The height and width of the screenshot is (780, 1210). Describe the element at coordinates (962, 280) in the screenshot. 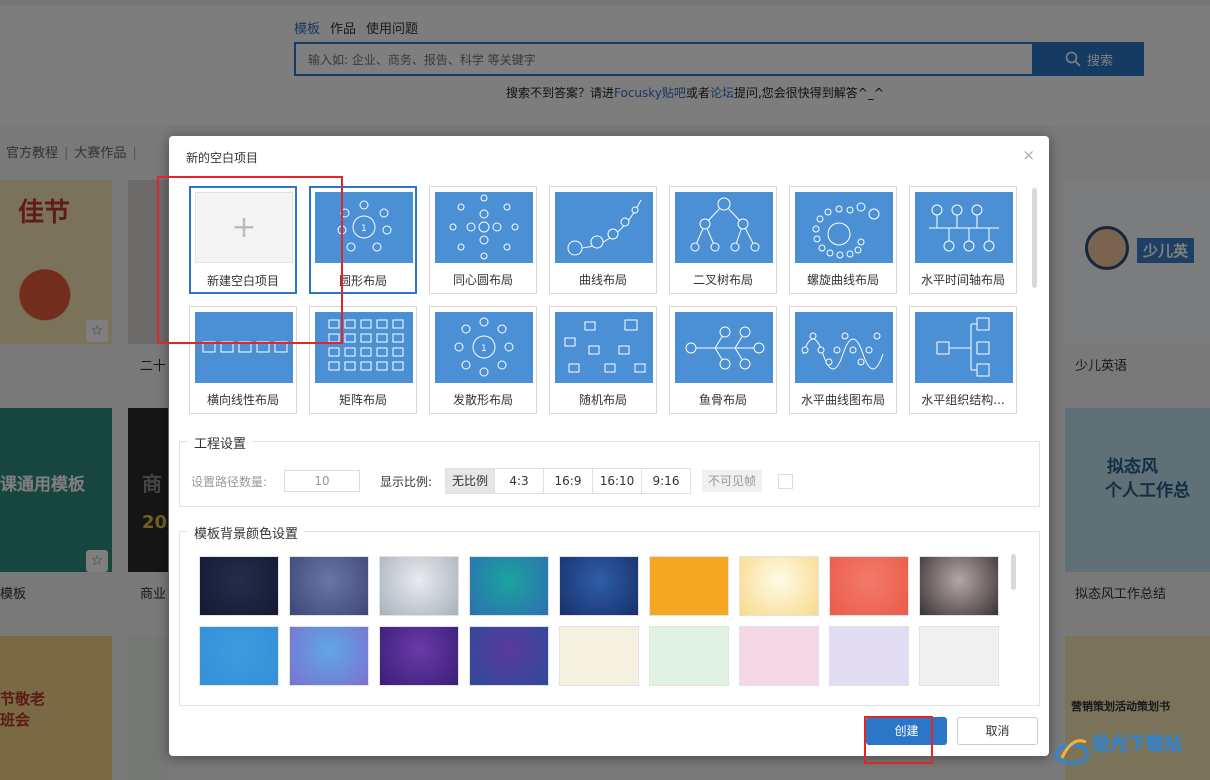

I see `layout-label: 水平时间轴布局` at that location.